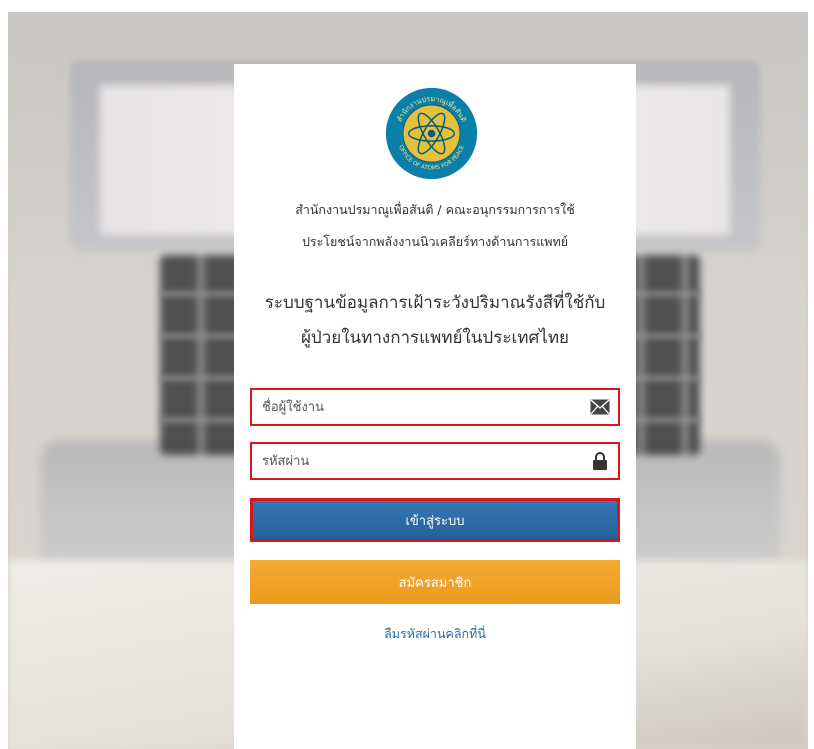 The image size is (814, 749). I want to click on login-button: เข้าสู่ระบบ, so click(435, 520).